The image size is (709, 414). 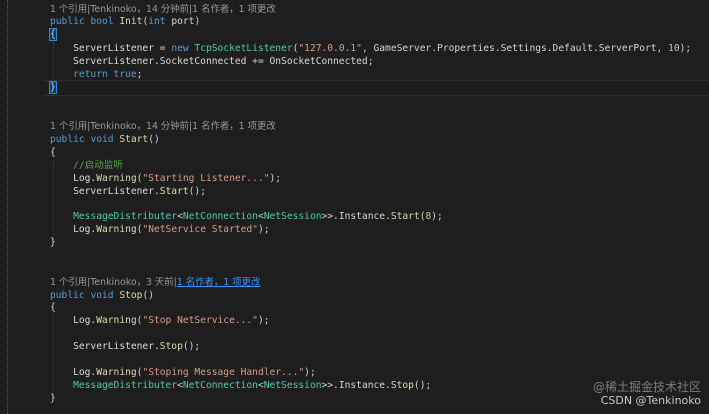 What do you see at coordinates (105, 139) in the screenshot?
I see `code-line-start-signature: public void Start()` at bounding box center [105, 139].